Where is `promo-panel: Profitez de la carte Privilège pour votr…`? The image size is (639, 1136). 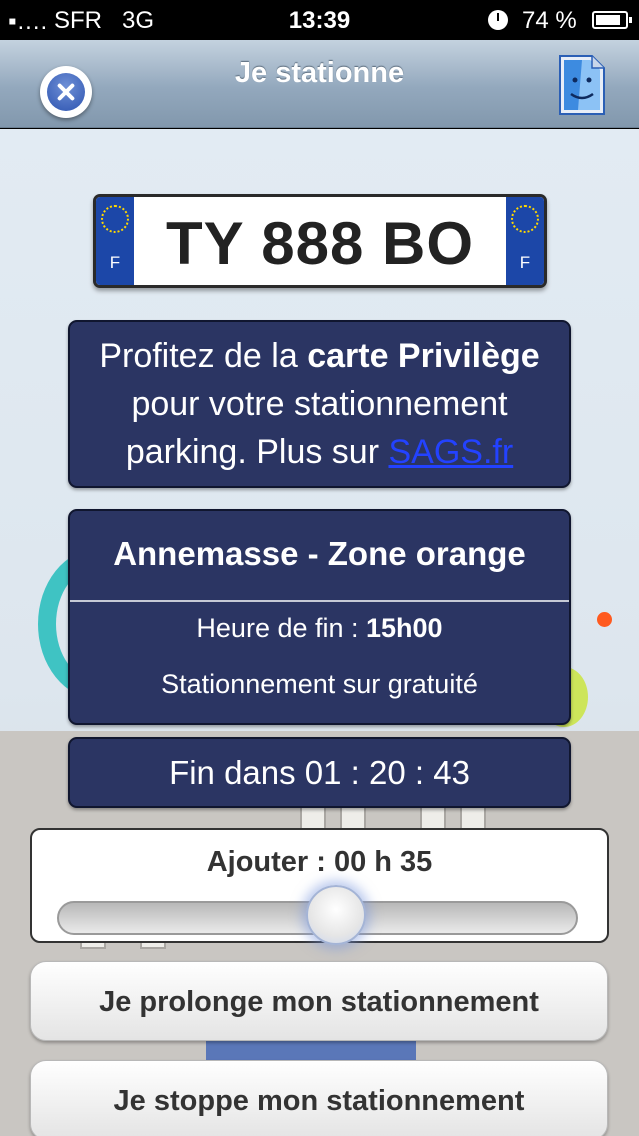
promo-panel: Profitez de la carte Privilège pour votr… is located at coordinates (319, 404).